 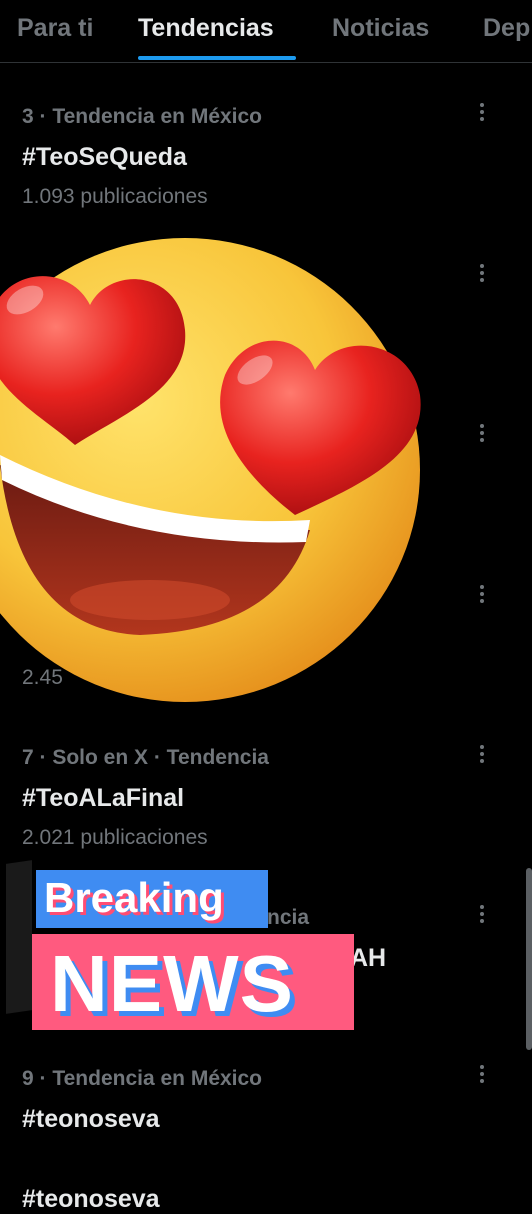 What do you see at coordinates (115, 837) in the screenshot?
I see `trend-count: 2.021 publicaciones` at bounding box center [115, 837].